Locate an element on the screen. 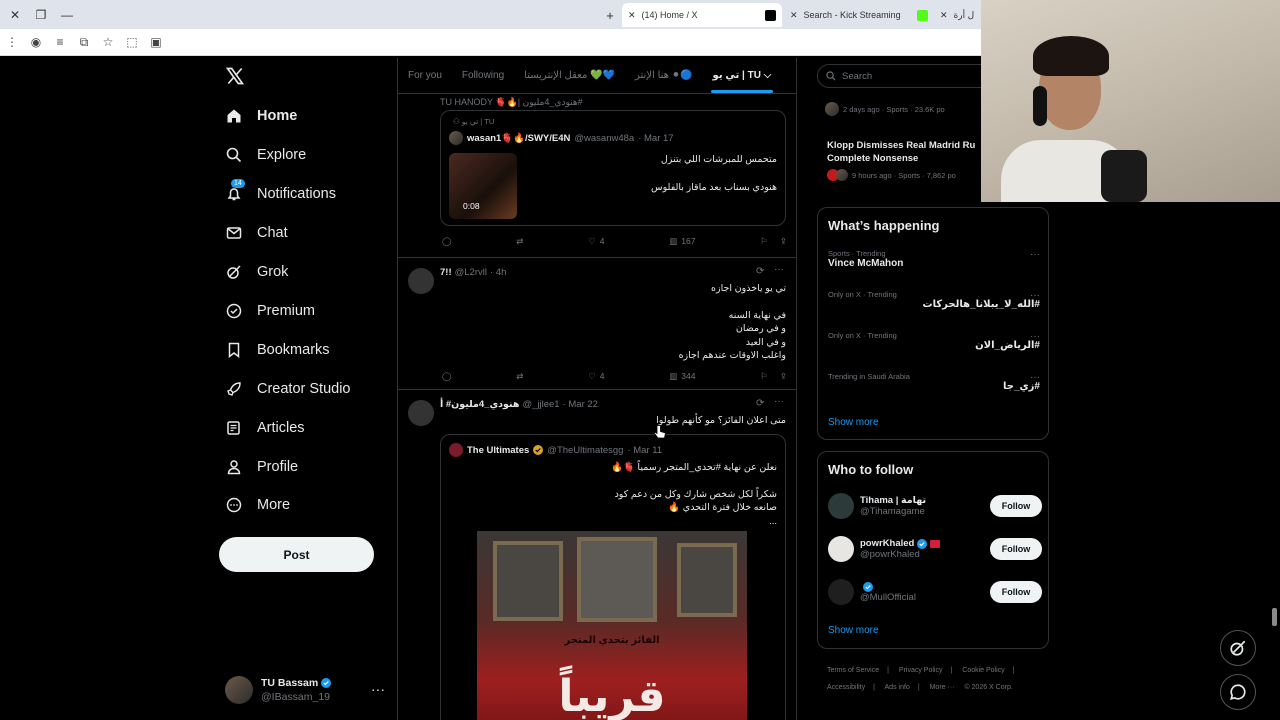 The height and width of the screenshot is (720, 1280). views-button: ▥ 167 is located at coordinates (682, 241).